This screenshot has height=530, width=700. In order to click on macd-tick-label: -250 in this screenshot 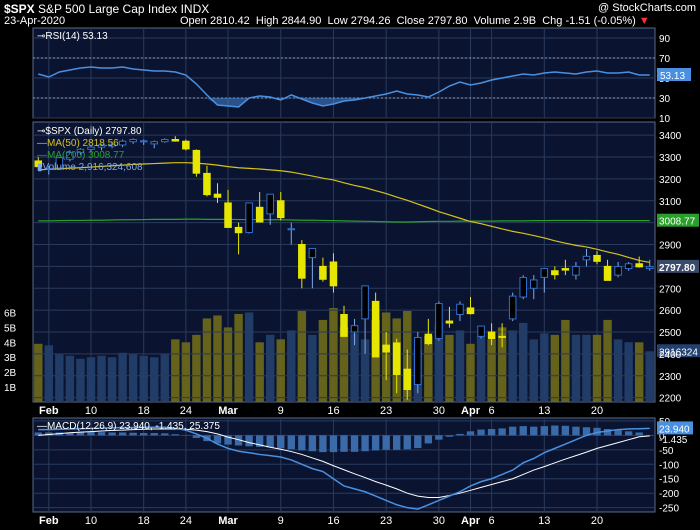, I will do `click(669, 509)`.